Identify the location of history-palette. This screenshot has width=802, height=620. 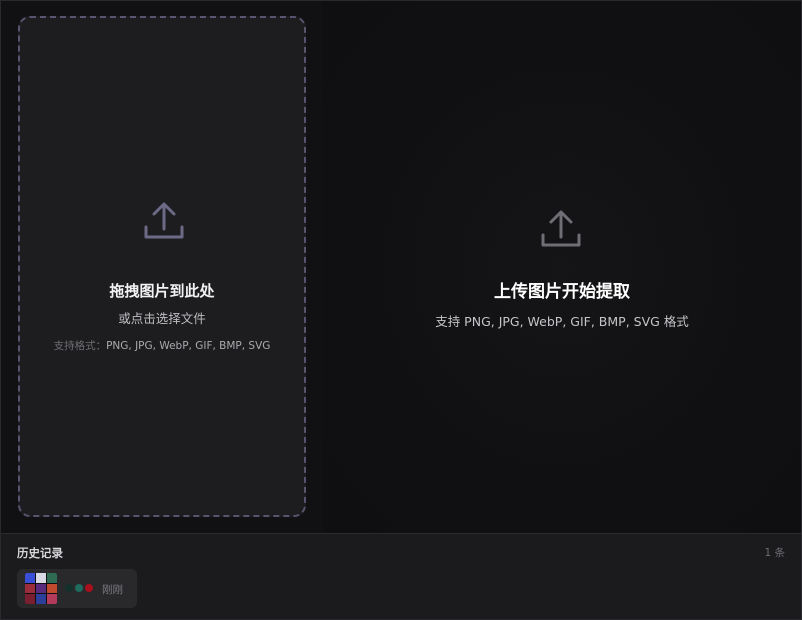
(79, 588).